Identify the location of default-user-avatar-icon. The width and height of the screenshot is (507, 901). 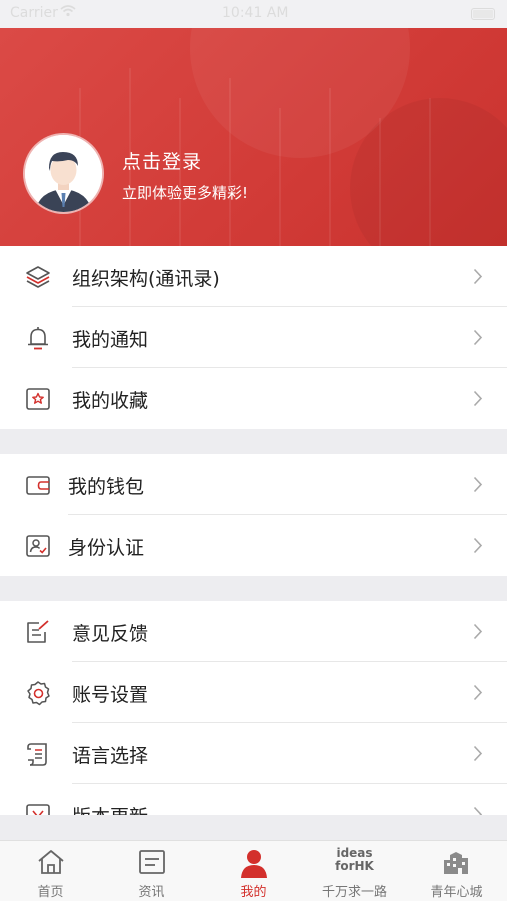
(63, 173).